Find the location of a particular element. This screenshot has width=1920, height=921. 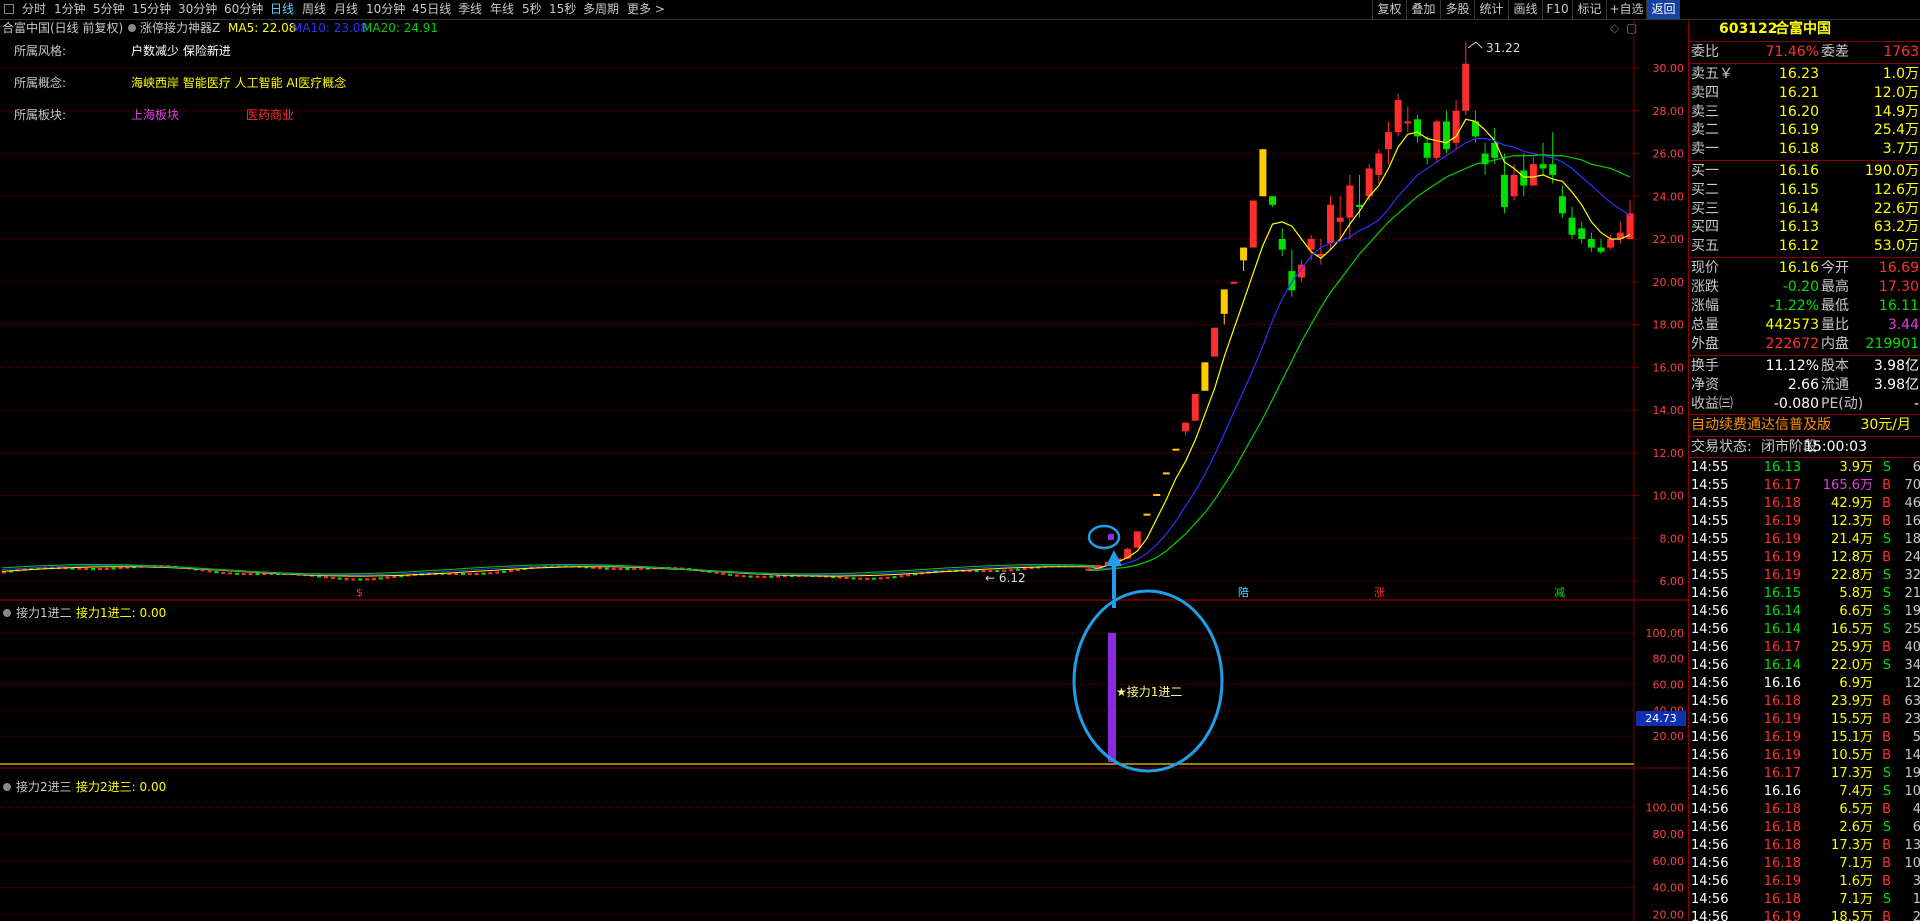

tick-volume: 17.3万 is located at coordinates (1852, 845).